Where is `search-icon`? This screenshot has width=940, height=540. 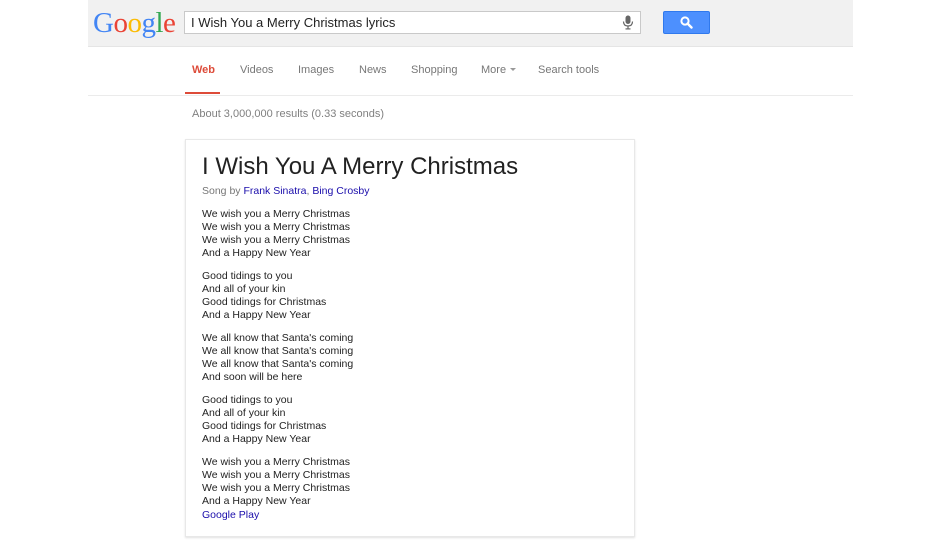
search-icon is located at coordinates (686, 22).